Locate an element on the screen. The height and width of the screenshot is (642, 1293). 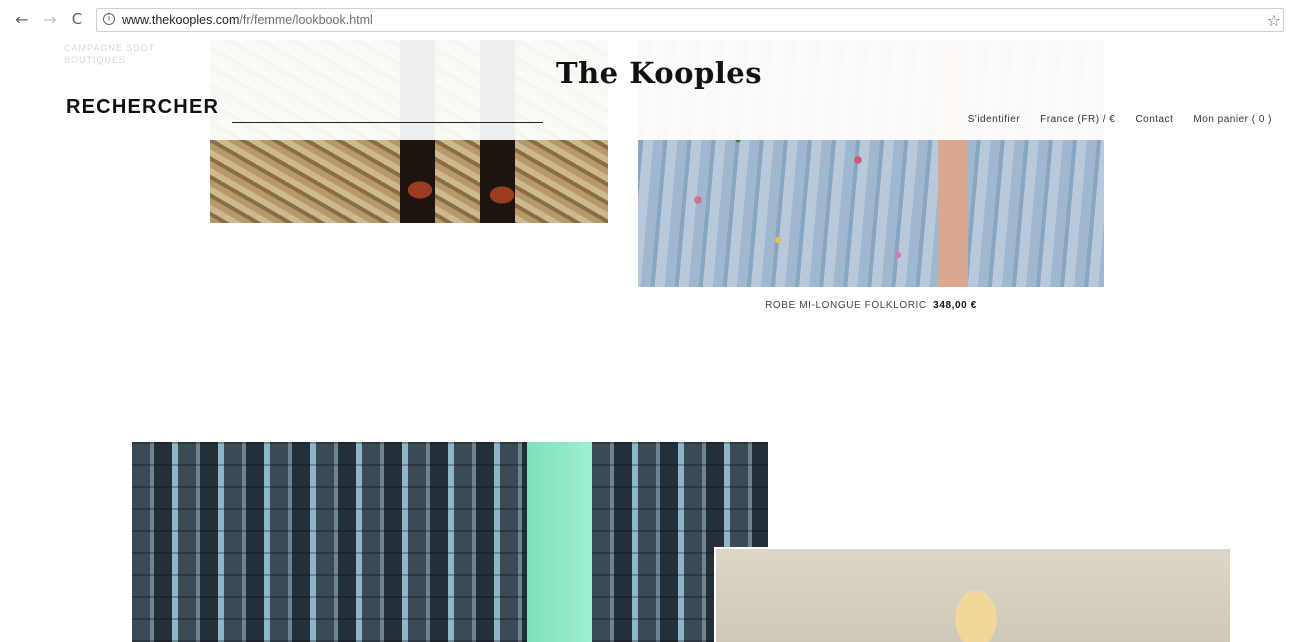
search-label: RECHERCHER is located at coordinates (143, 107).